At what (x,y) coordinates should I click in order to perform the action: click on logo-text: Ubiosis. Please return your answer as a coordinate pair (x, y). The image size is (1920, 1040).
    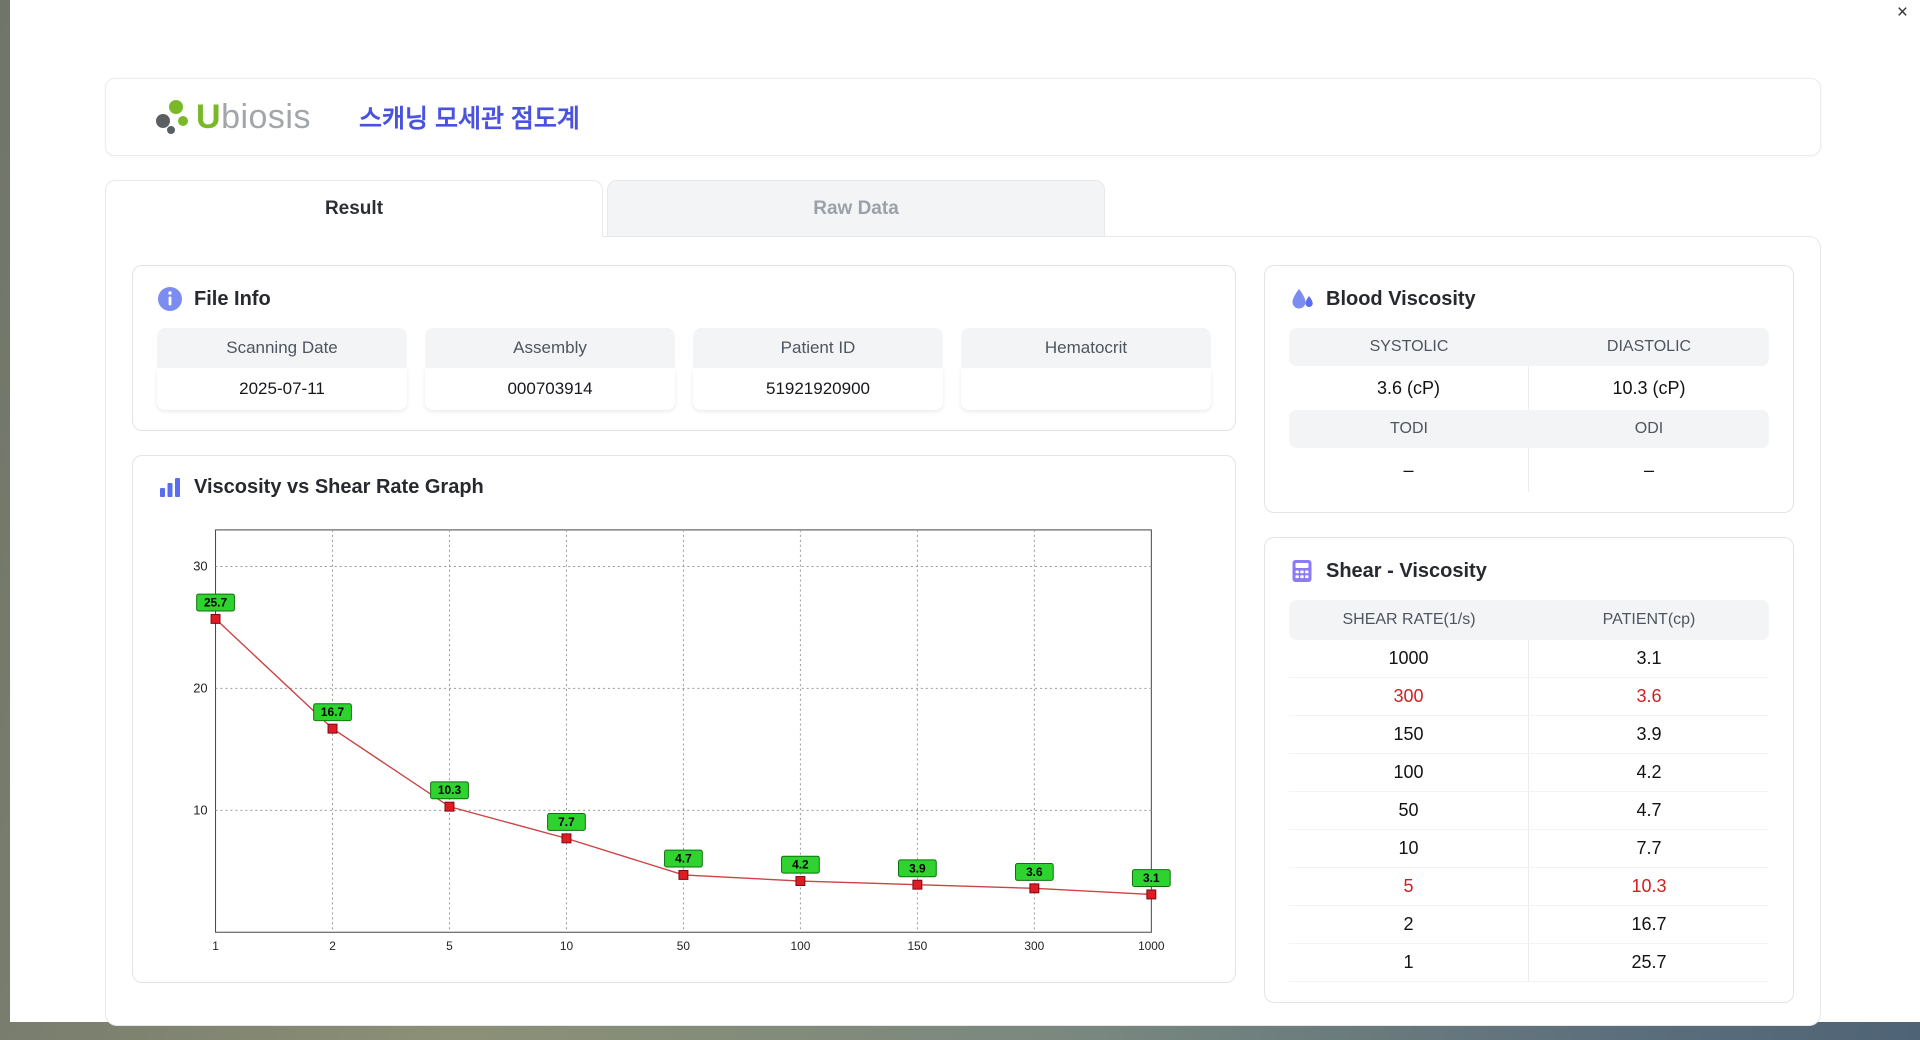
    Looking at the image, I should click on (253, 117).